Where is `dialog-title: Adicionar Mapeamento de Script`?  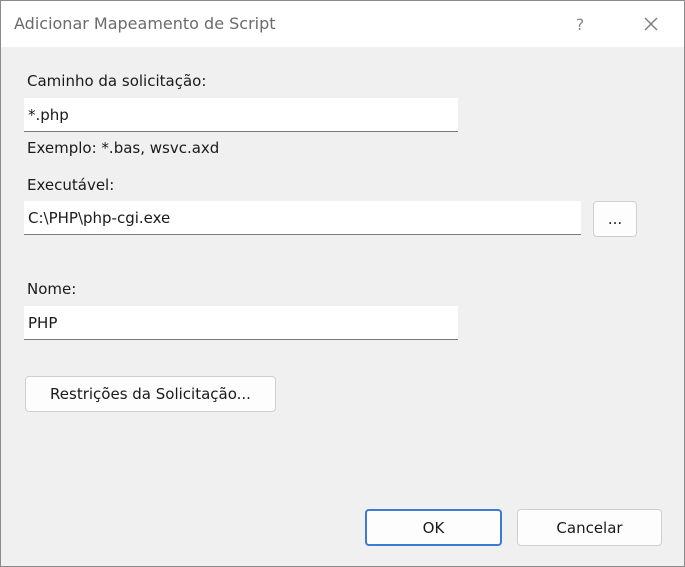
dialog-title: Adicionar Mapeamento de Script is located at coordinates (145, 23).